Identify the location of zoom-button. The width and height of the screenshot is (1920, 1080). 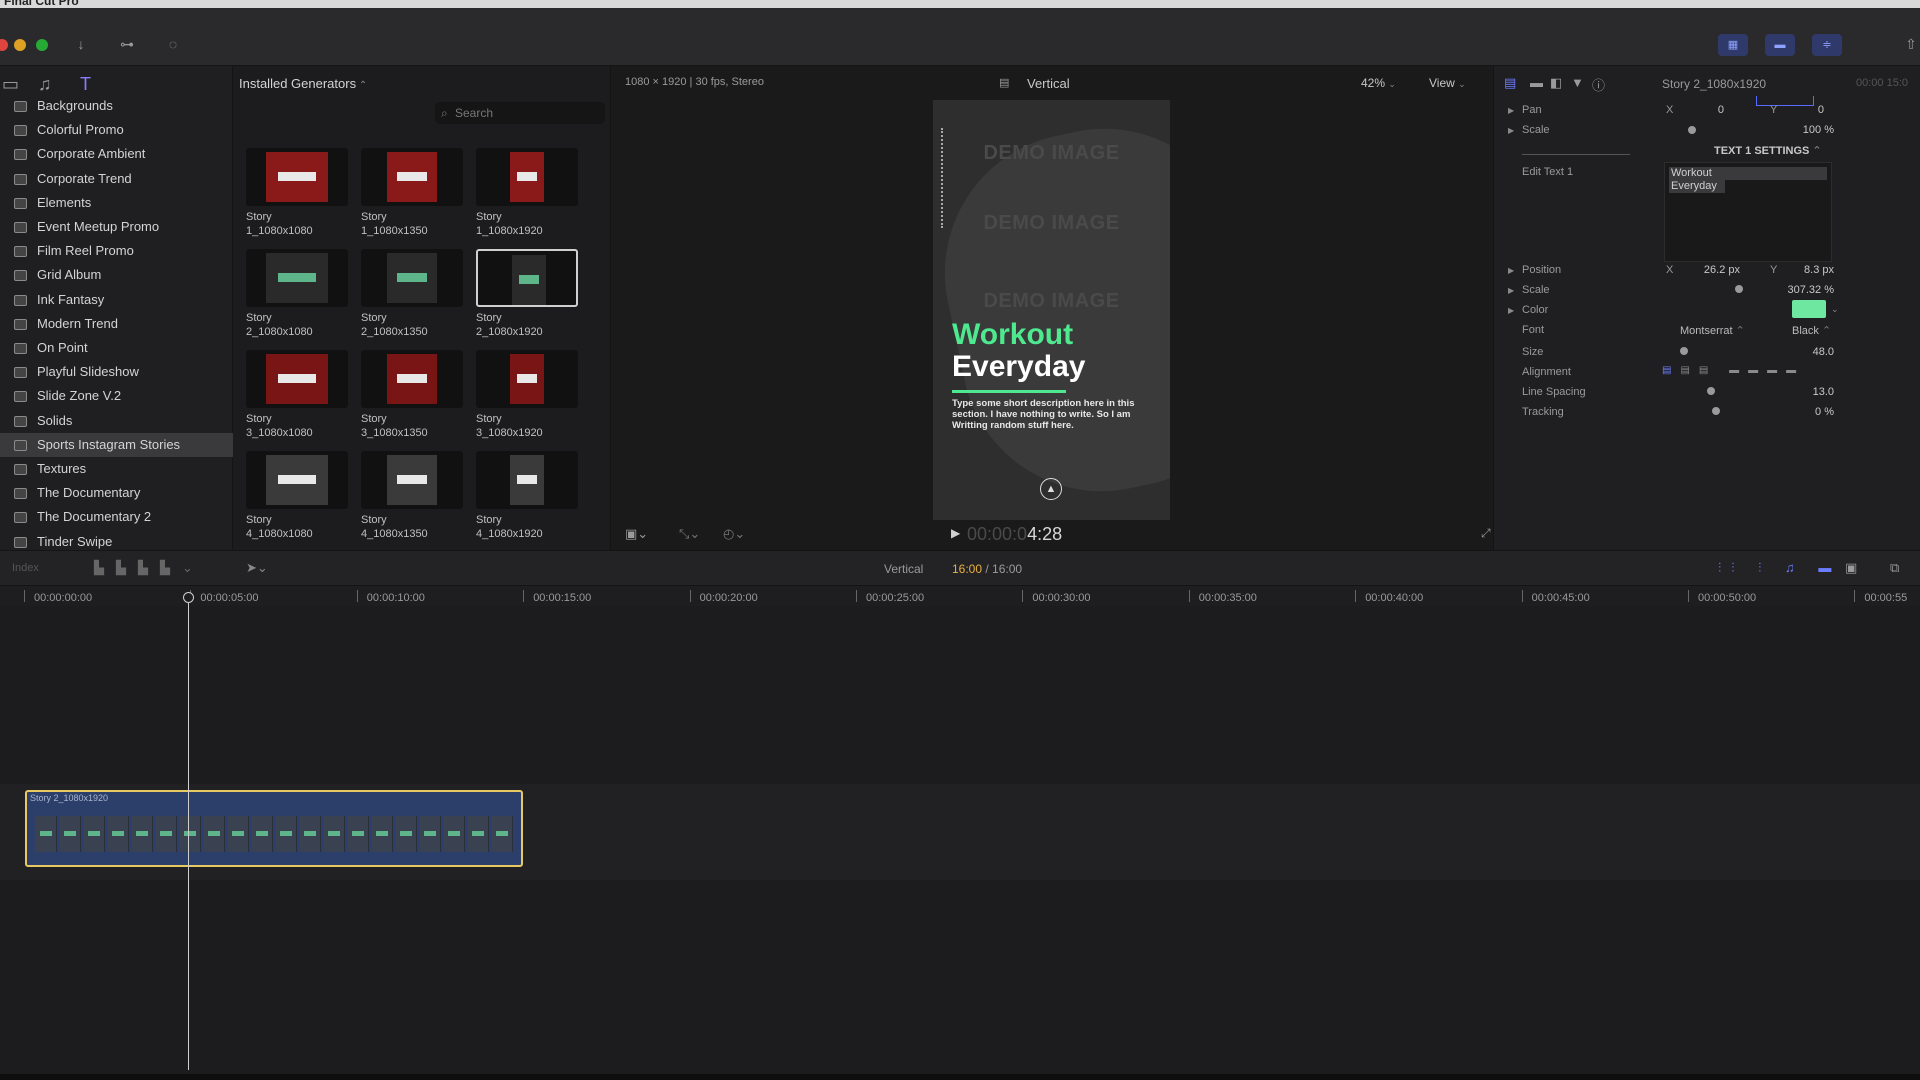
(42, 45).